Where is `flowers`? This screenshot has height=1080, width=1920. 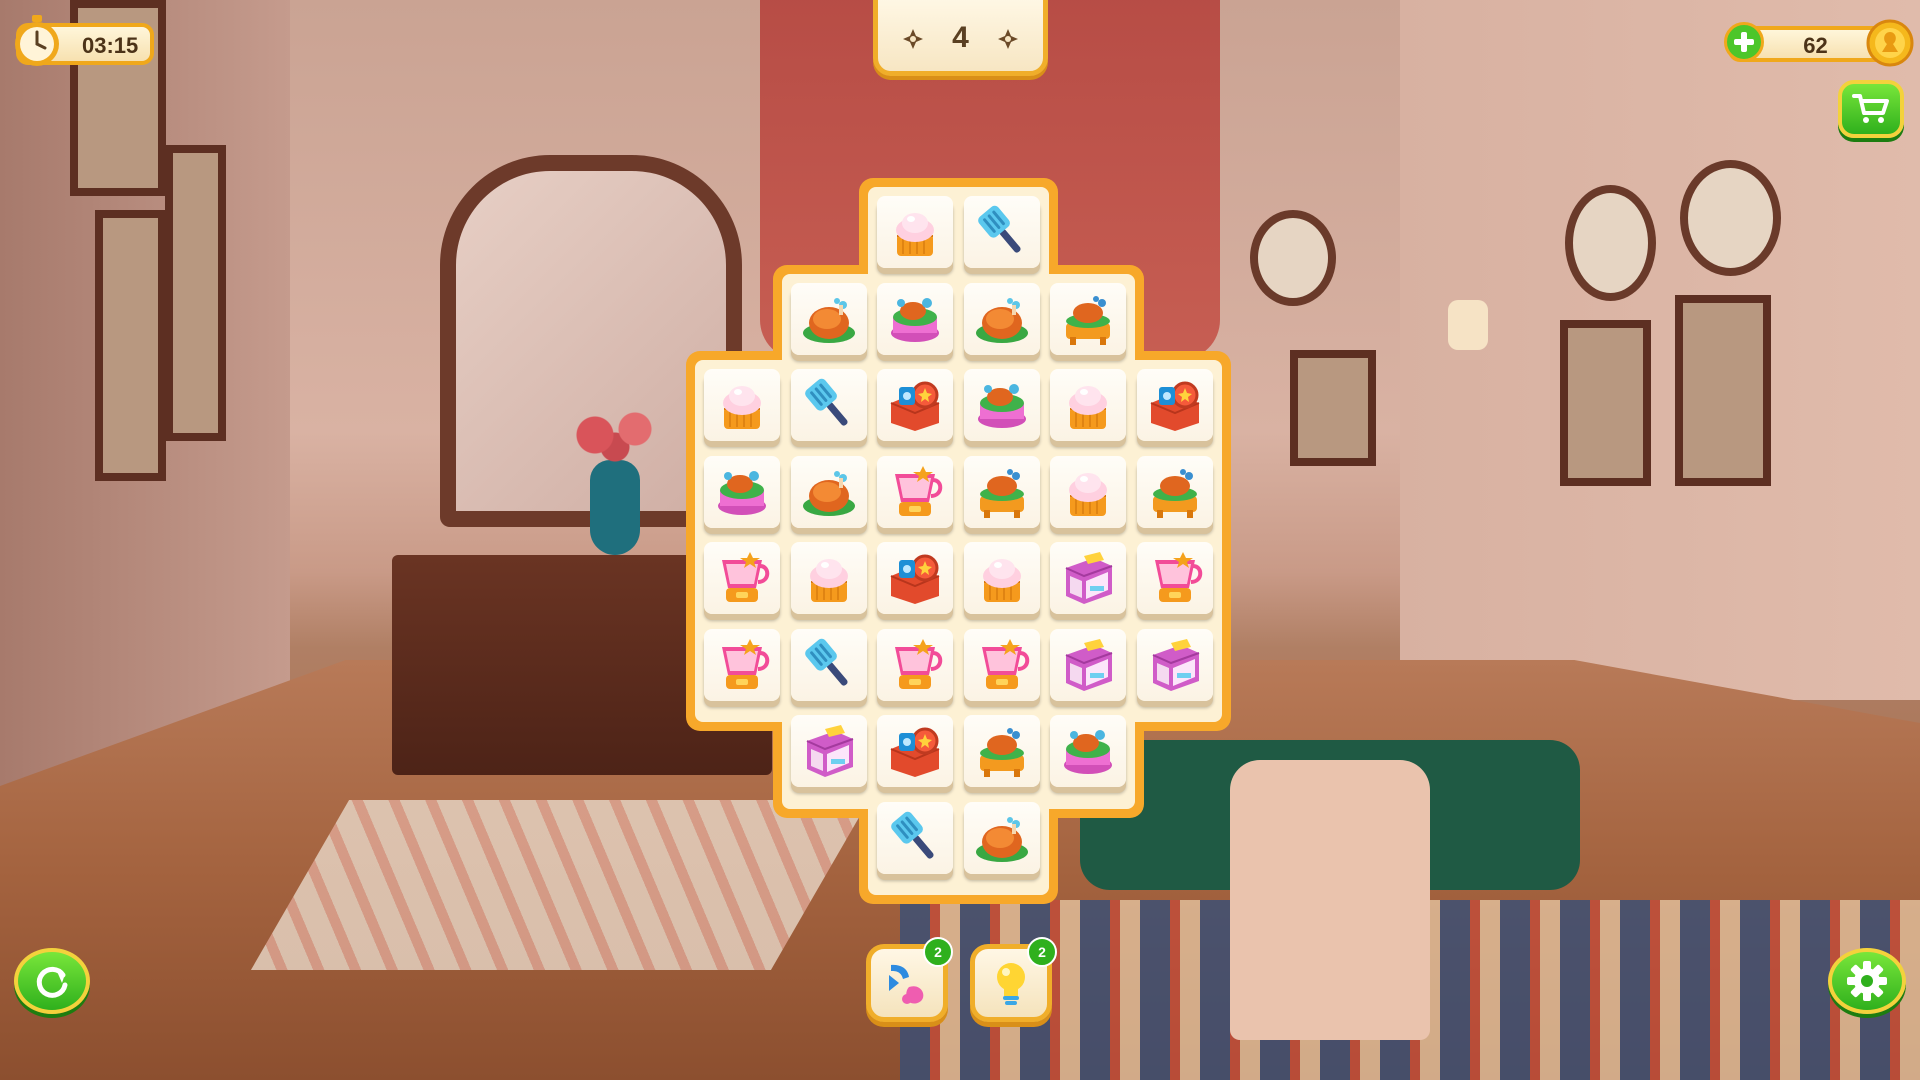 flowers is located at coordinates (615, 435).